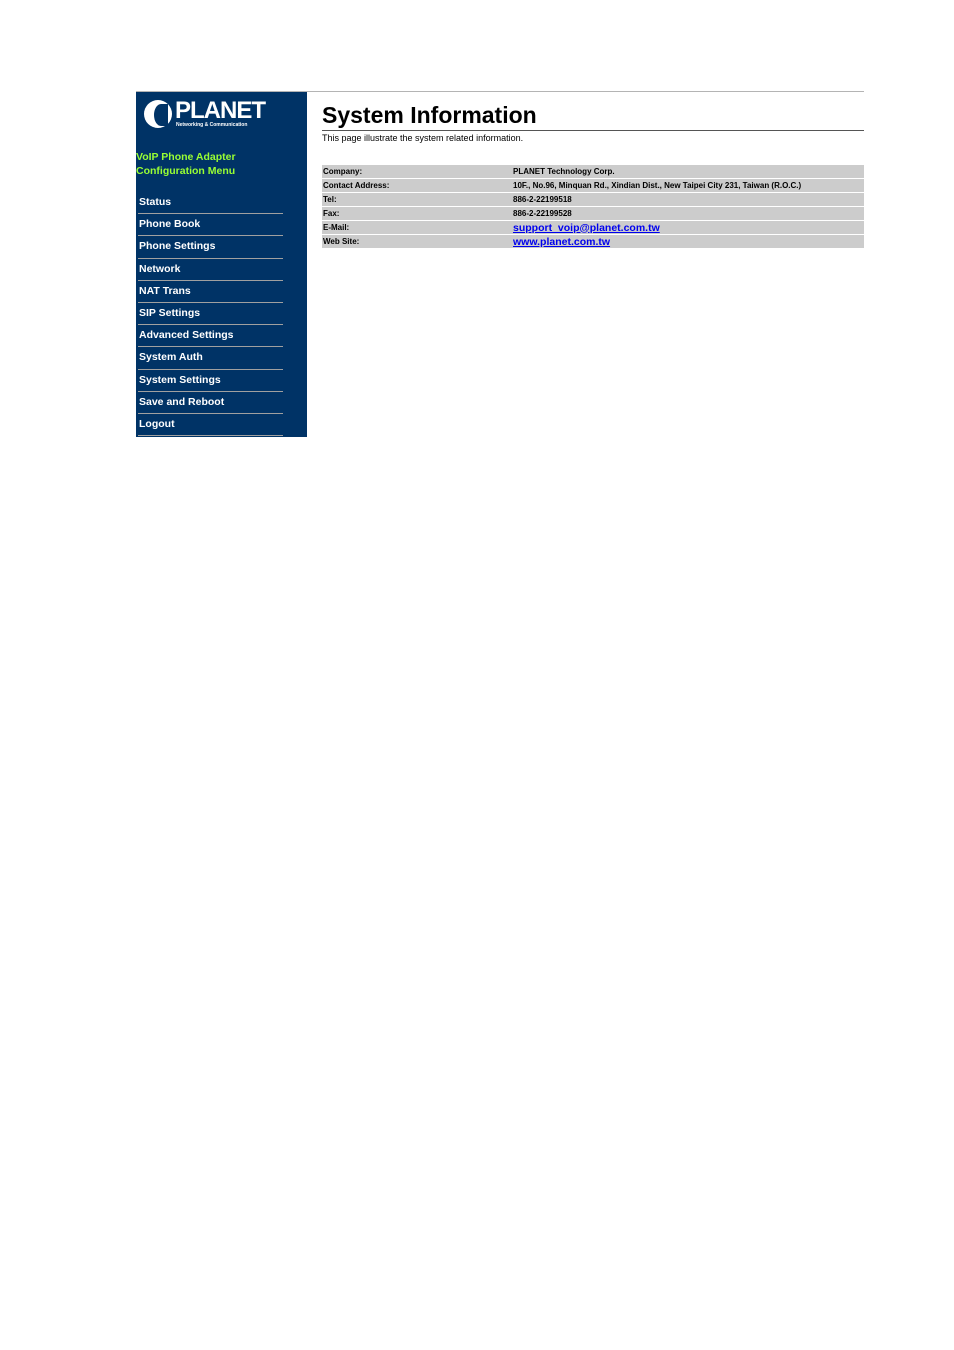 This screenshot has height=1350, width=954. I want to click on sidebar-item-status: Status, so click(210, 203).